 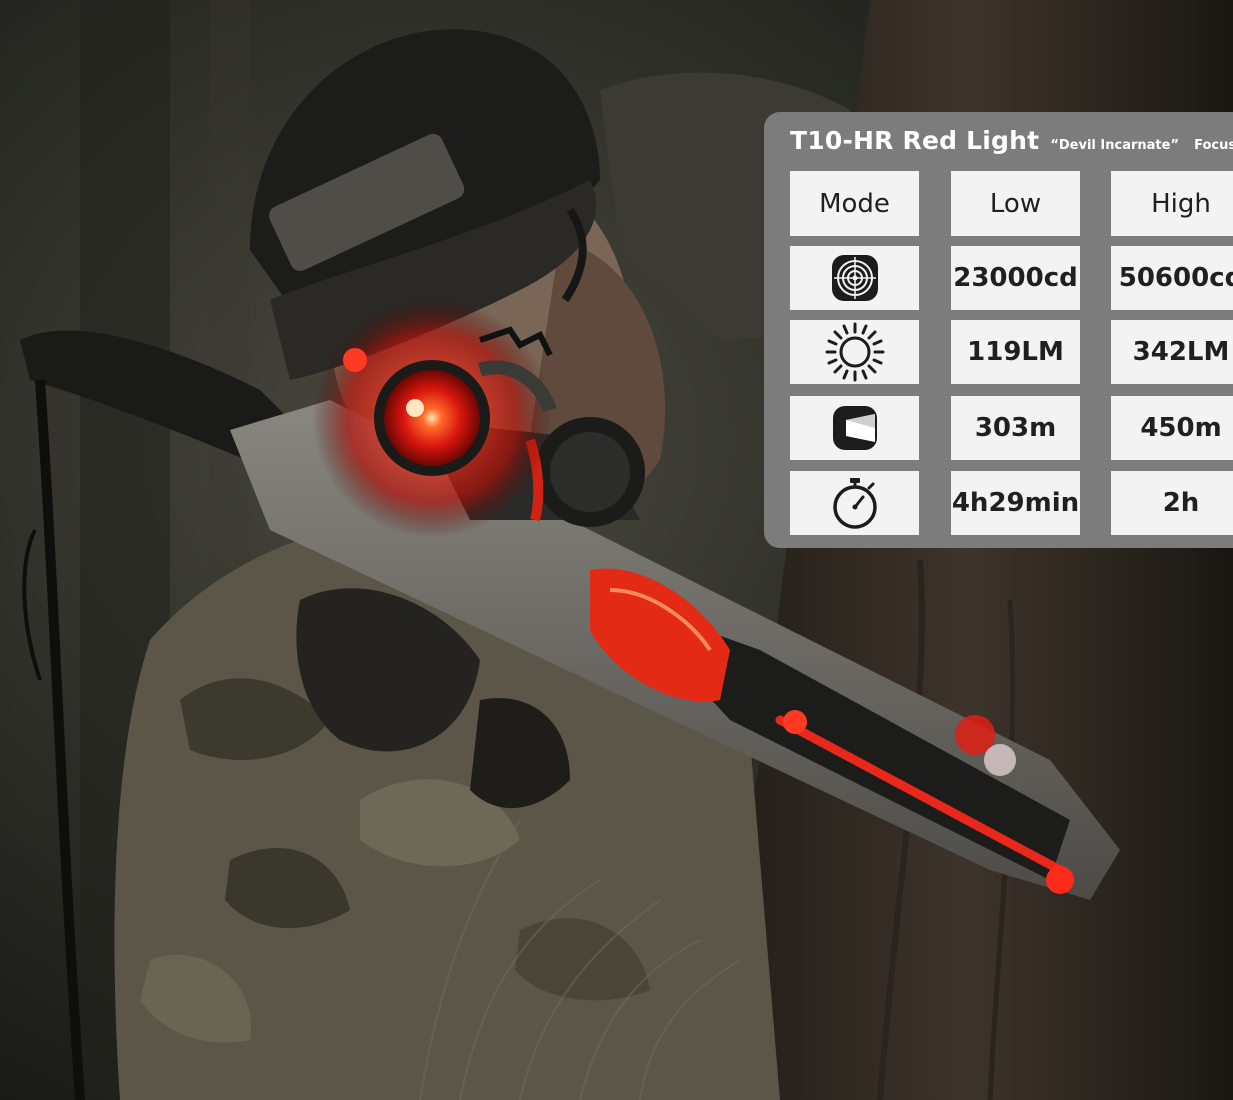 I want to click on row-lumens-high: 342LM, so click(x=1172, y=352).